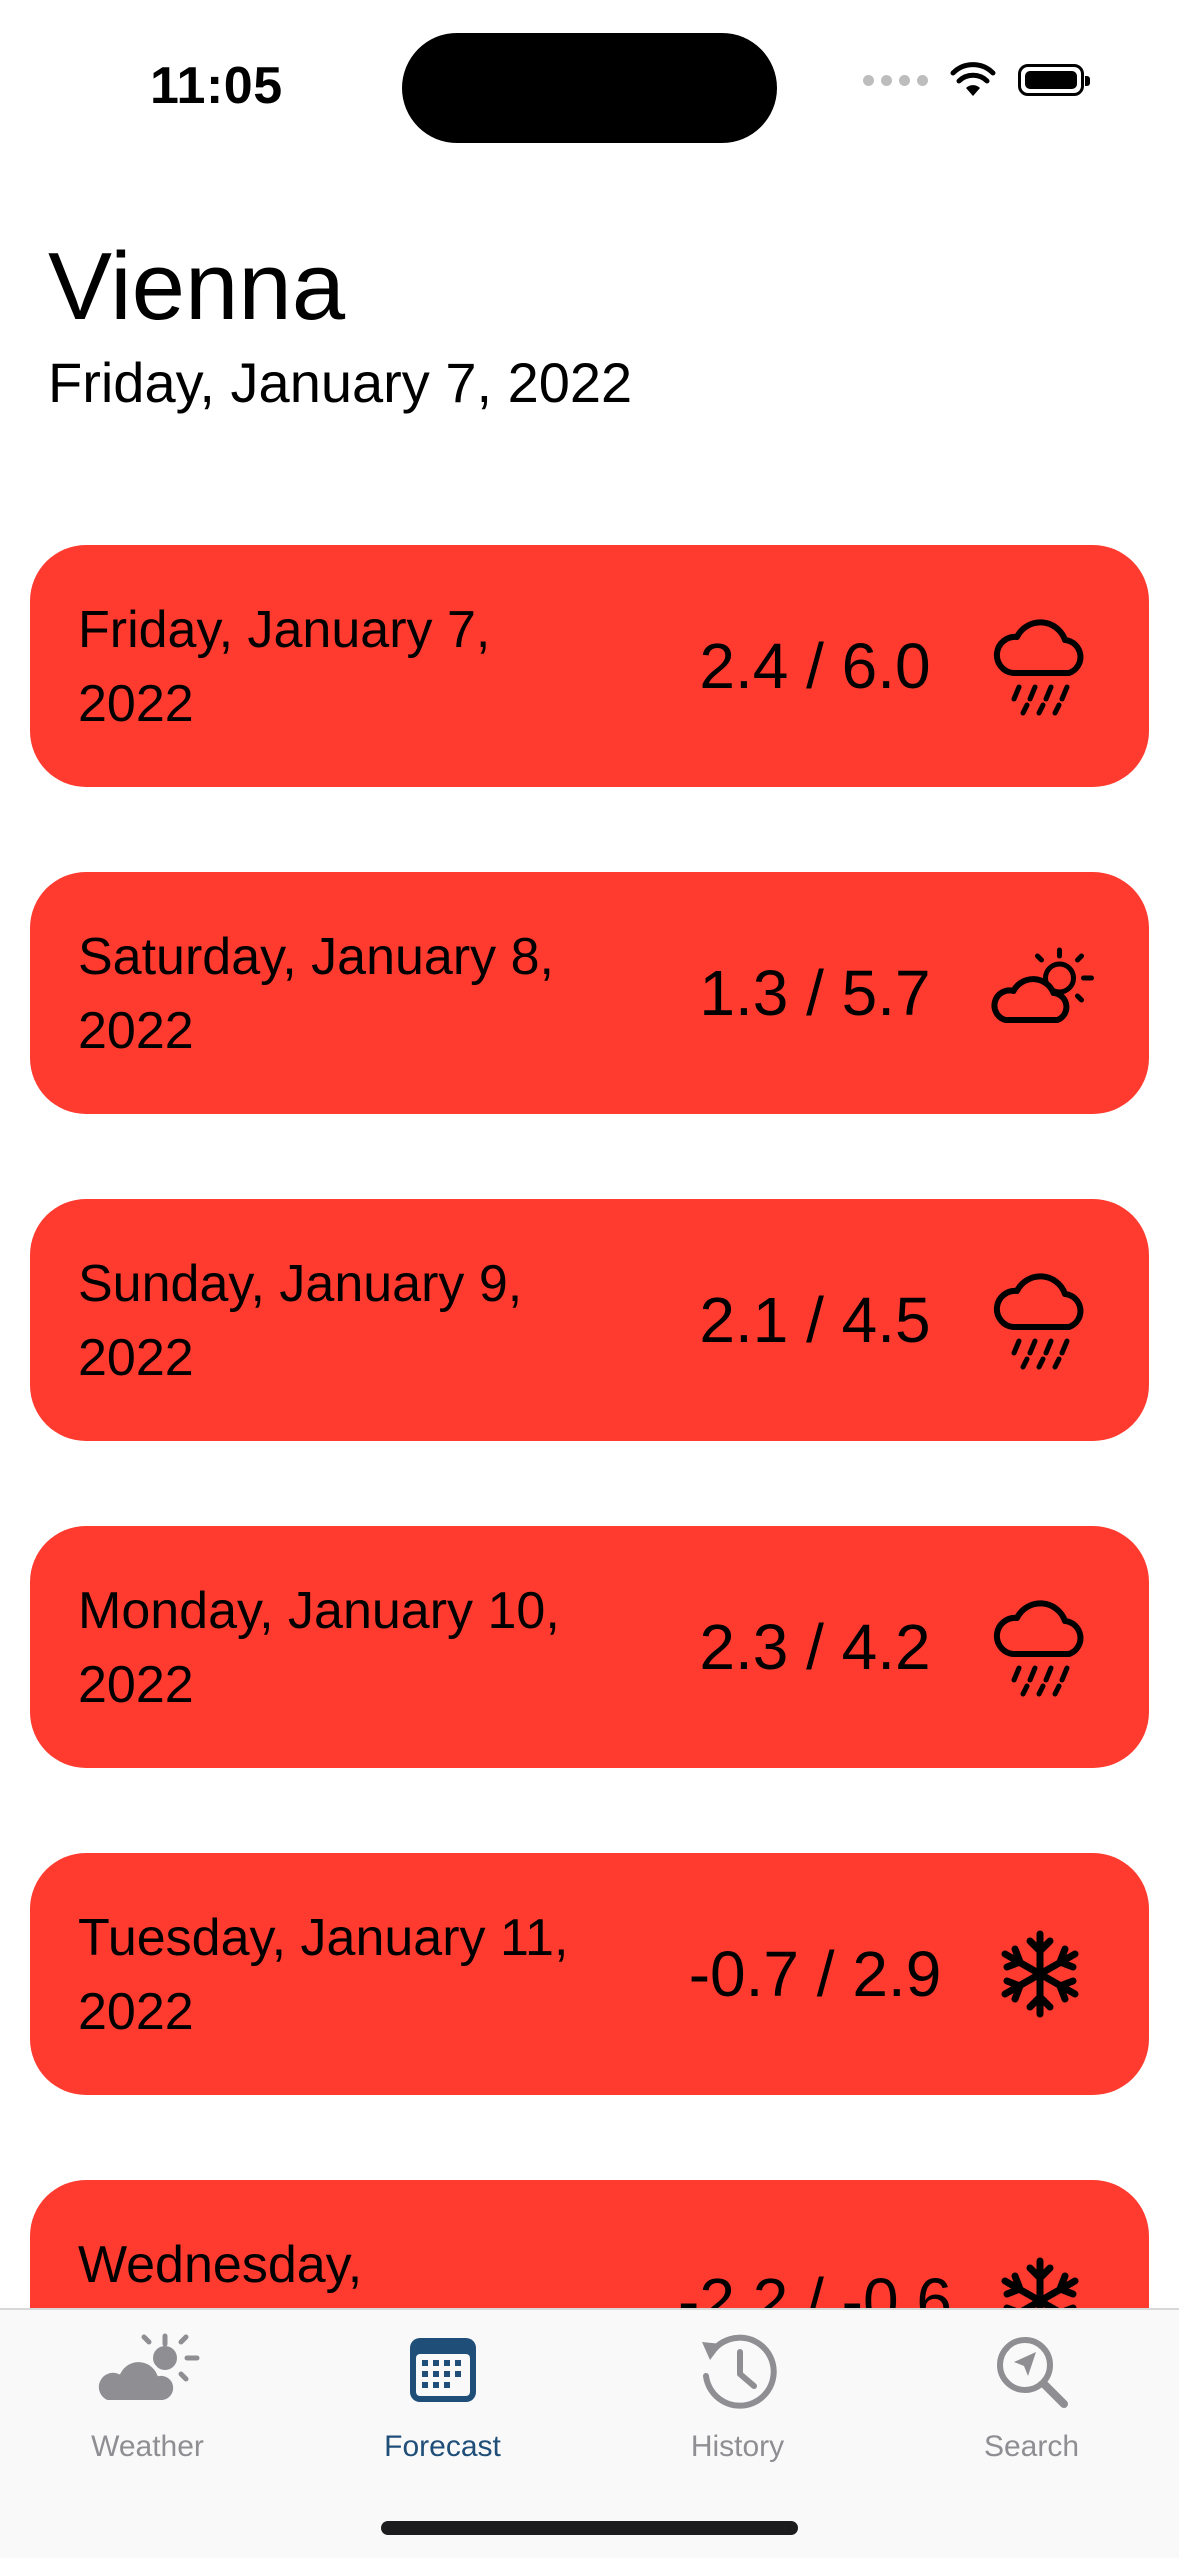 The image size is (1179, 2558). What do you see at coordinates (815, 1320) in the screenshot?
I see `forecast-temperature: 2.1 / 4.5` at bounding box center [815, 1320].